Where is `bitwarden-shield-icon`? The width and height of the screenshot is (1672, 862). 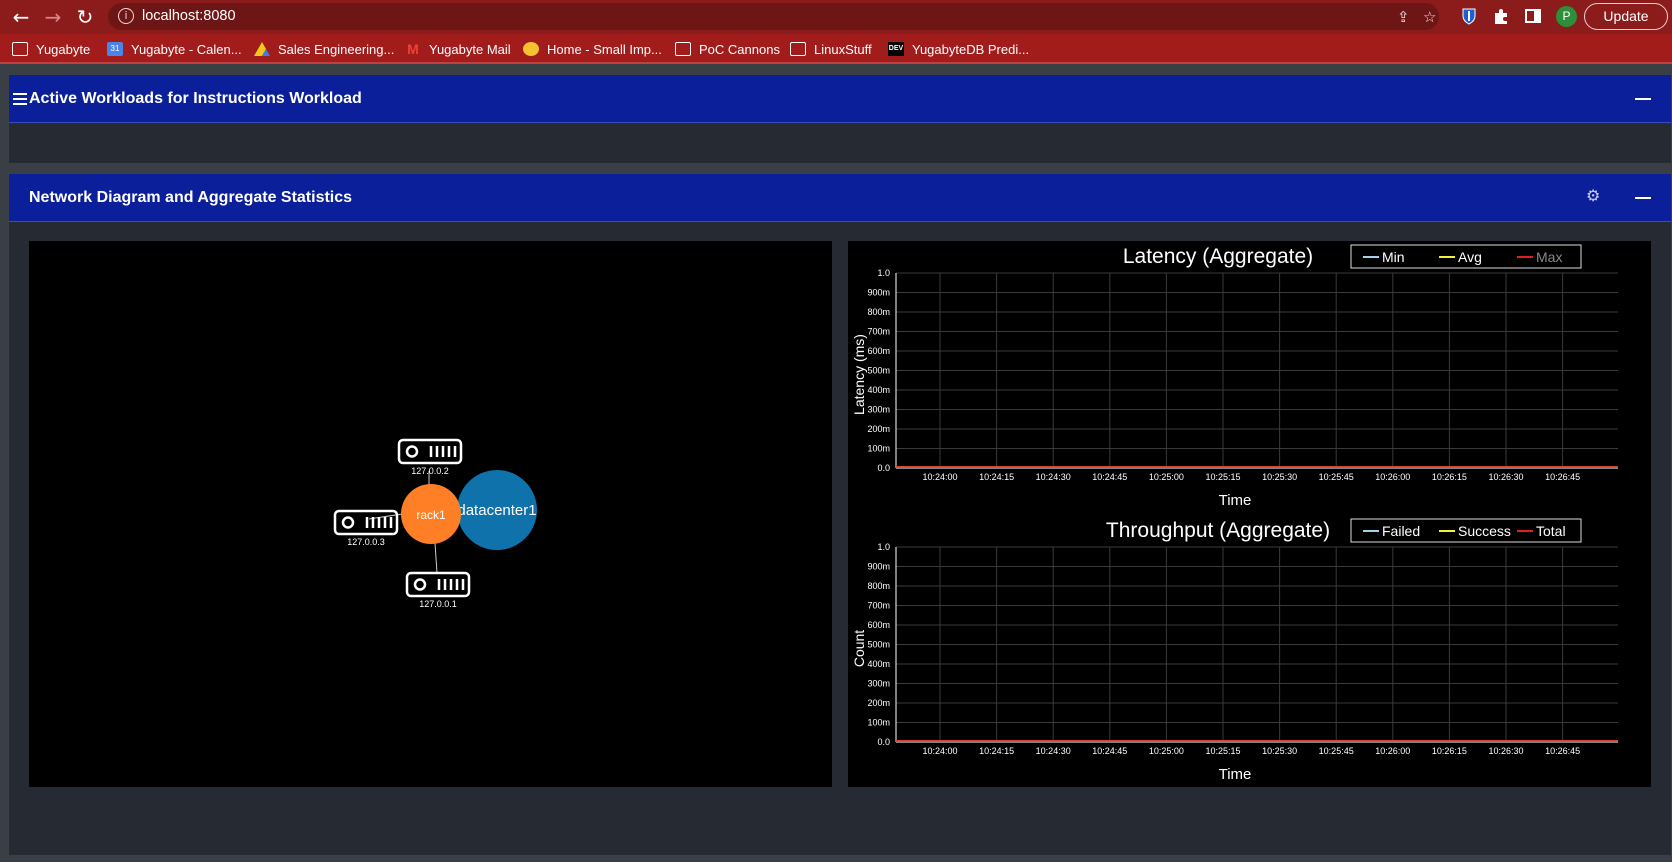
bitwarden-shield-icon is located at coordinates (1469, 16).